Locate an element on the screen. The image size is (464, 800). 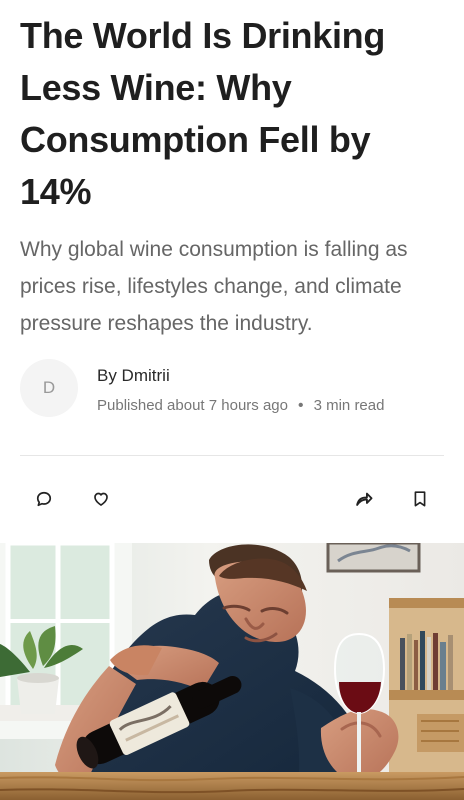
share-icon is located at coordinates (364, 499).